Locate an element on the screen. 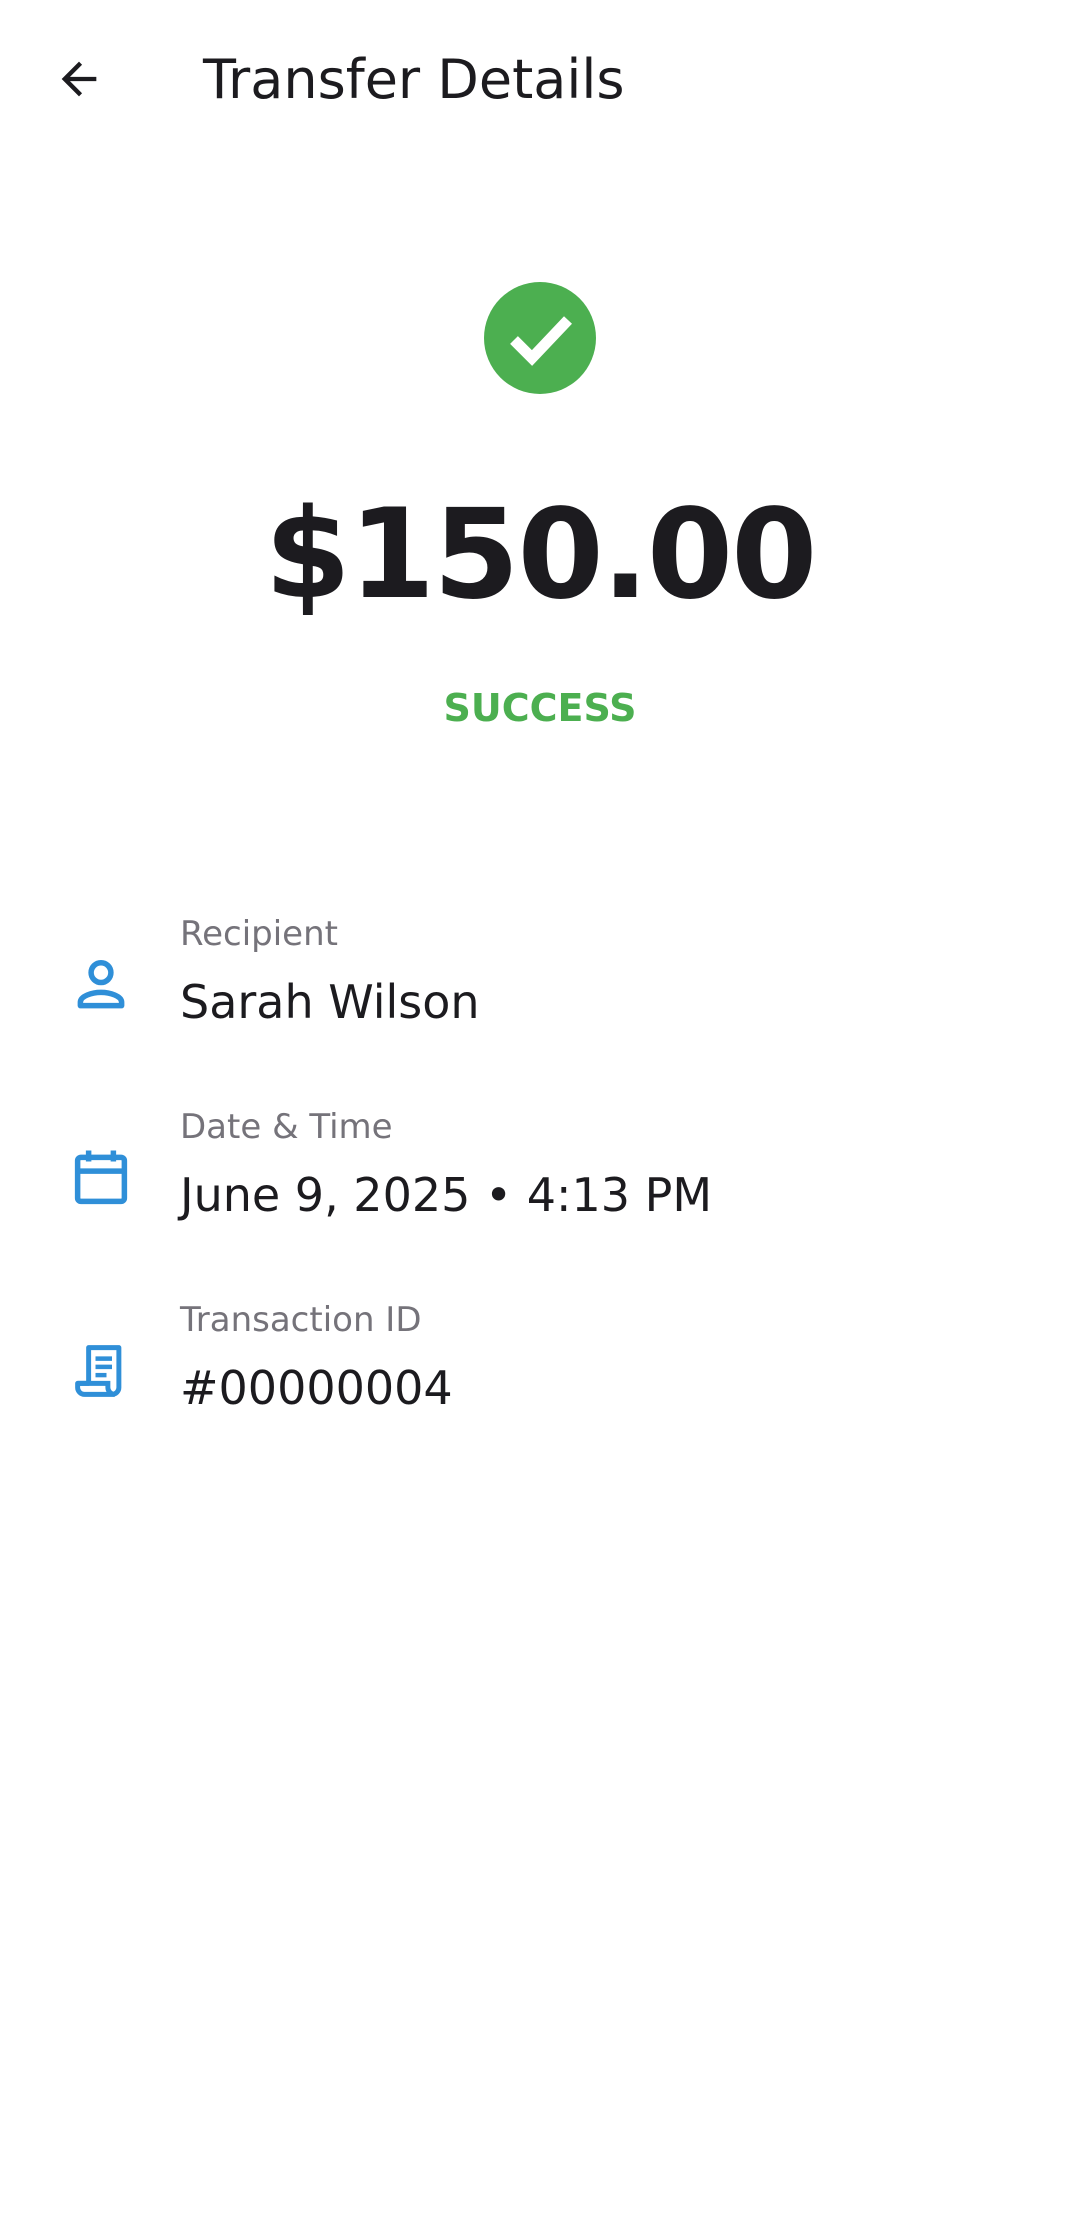 Image resolution: width=1080 pixels, height=2219 pixels. calendar-icon is located at coordinates (101, 1178).